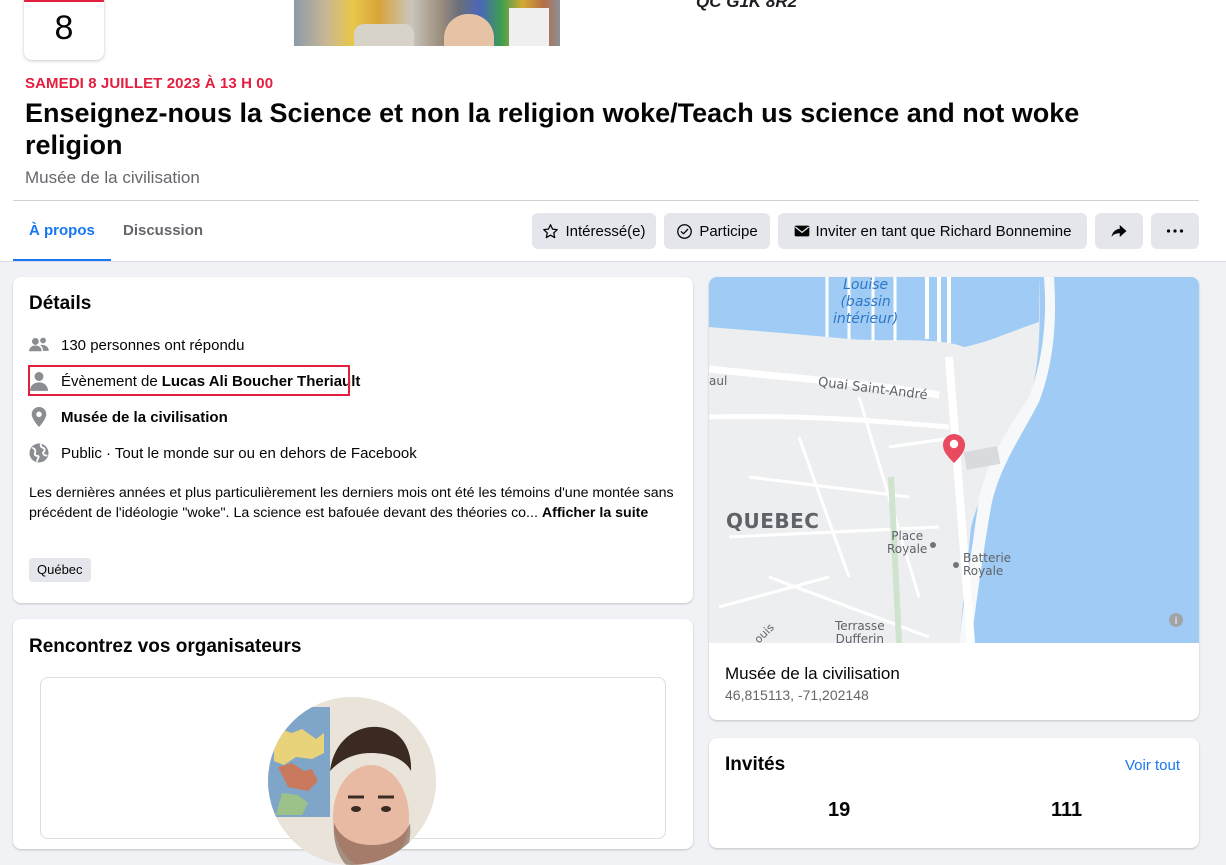  What do you see at coordinates (802, 231) in the screenshot?
I see `envelope-icon` at bounding box center [802, 231].